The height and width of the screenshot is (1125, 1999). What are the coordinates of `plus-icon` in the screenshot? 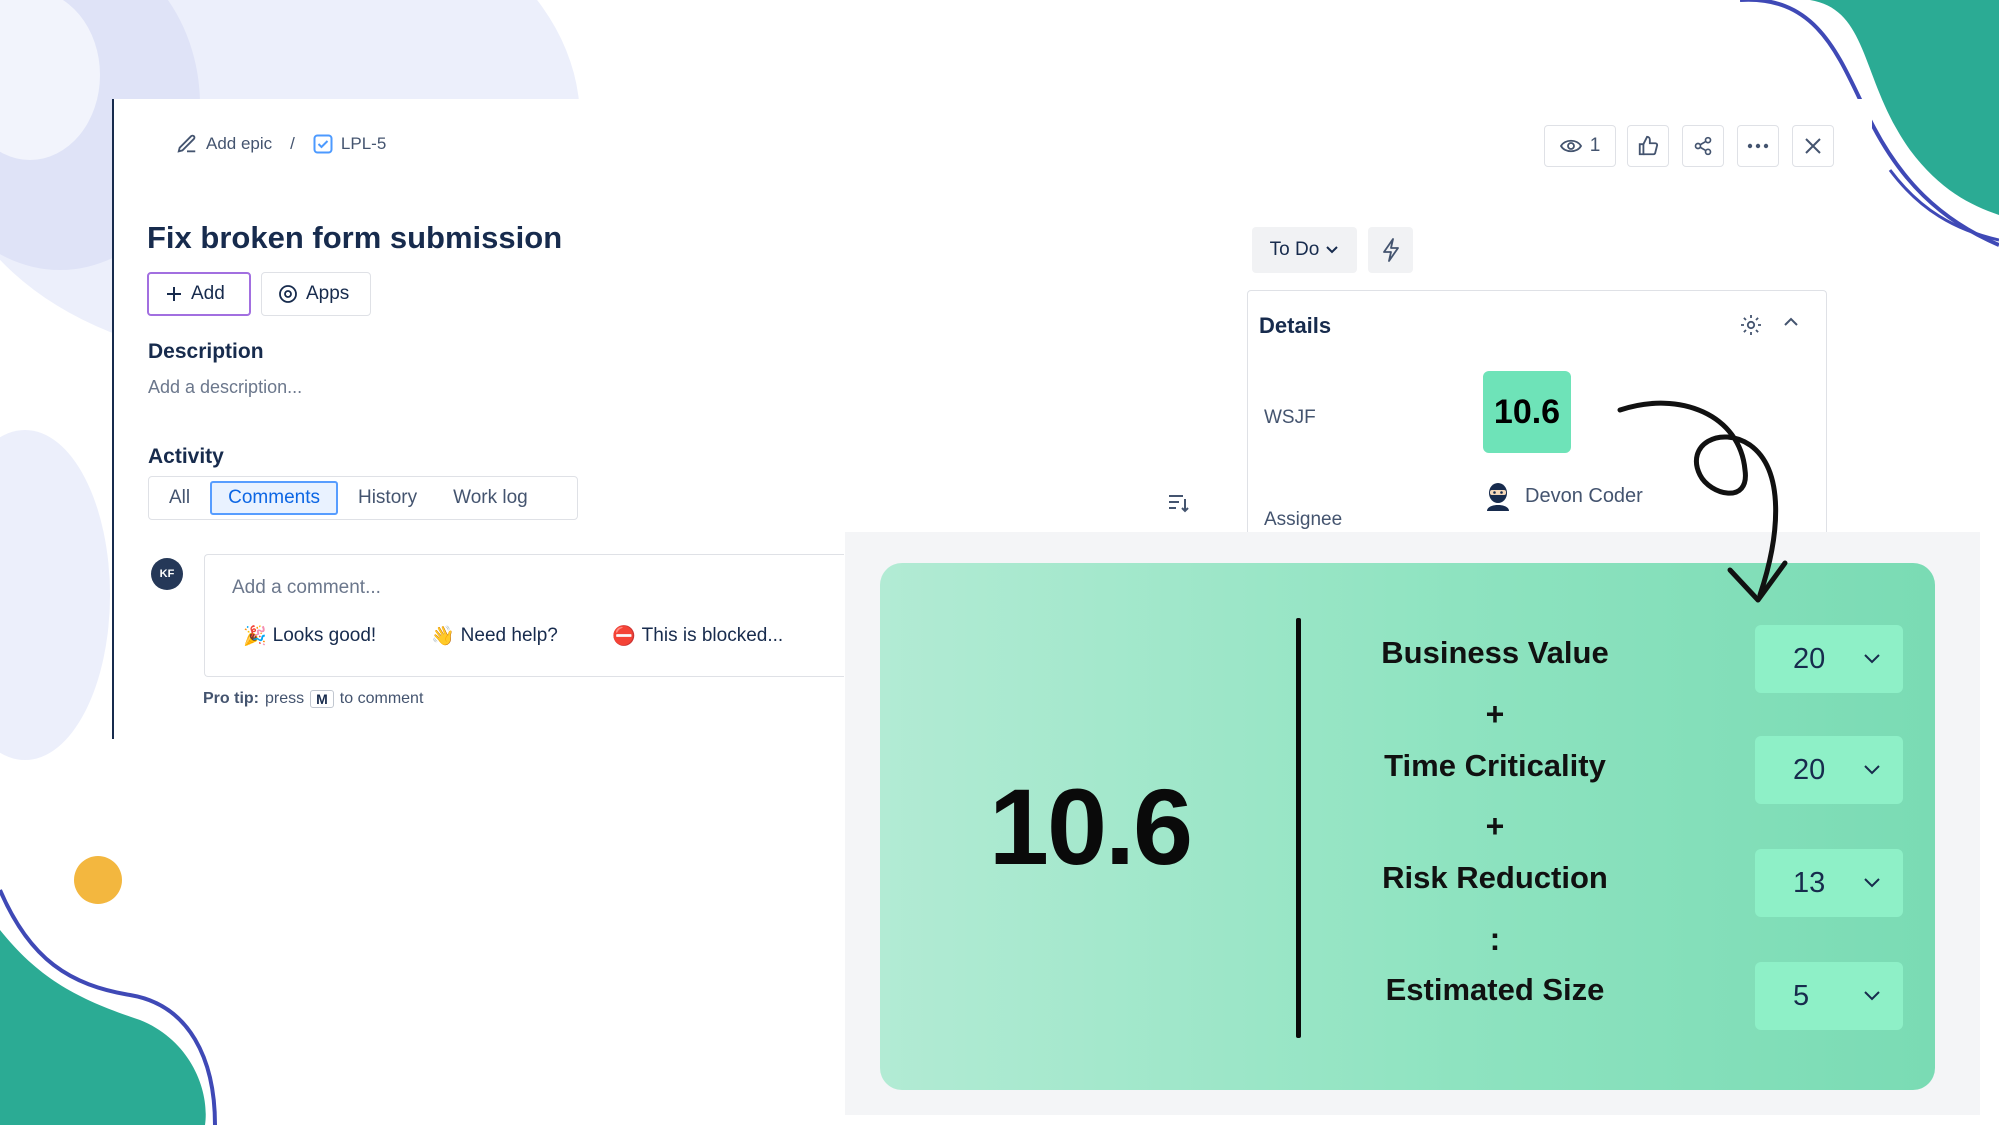 It's located at (174, 294).